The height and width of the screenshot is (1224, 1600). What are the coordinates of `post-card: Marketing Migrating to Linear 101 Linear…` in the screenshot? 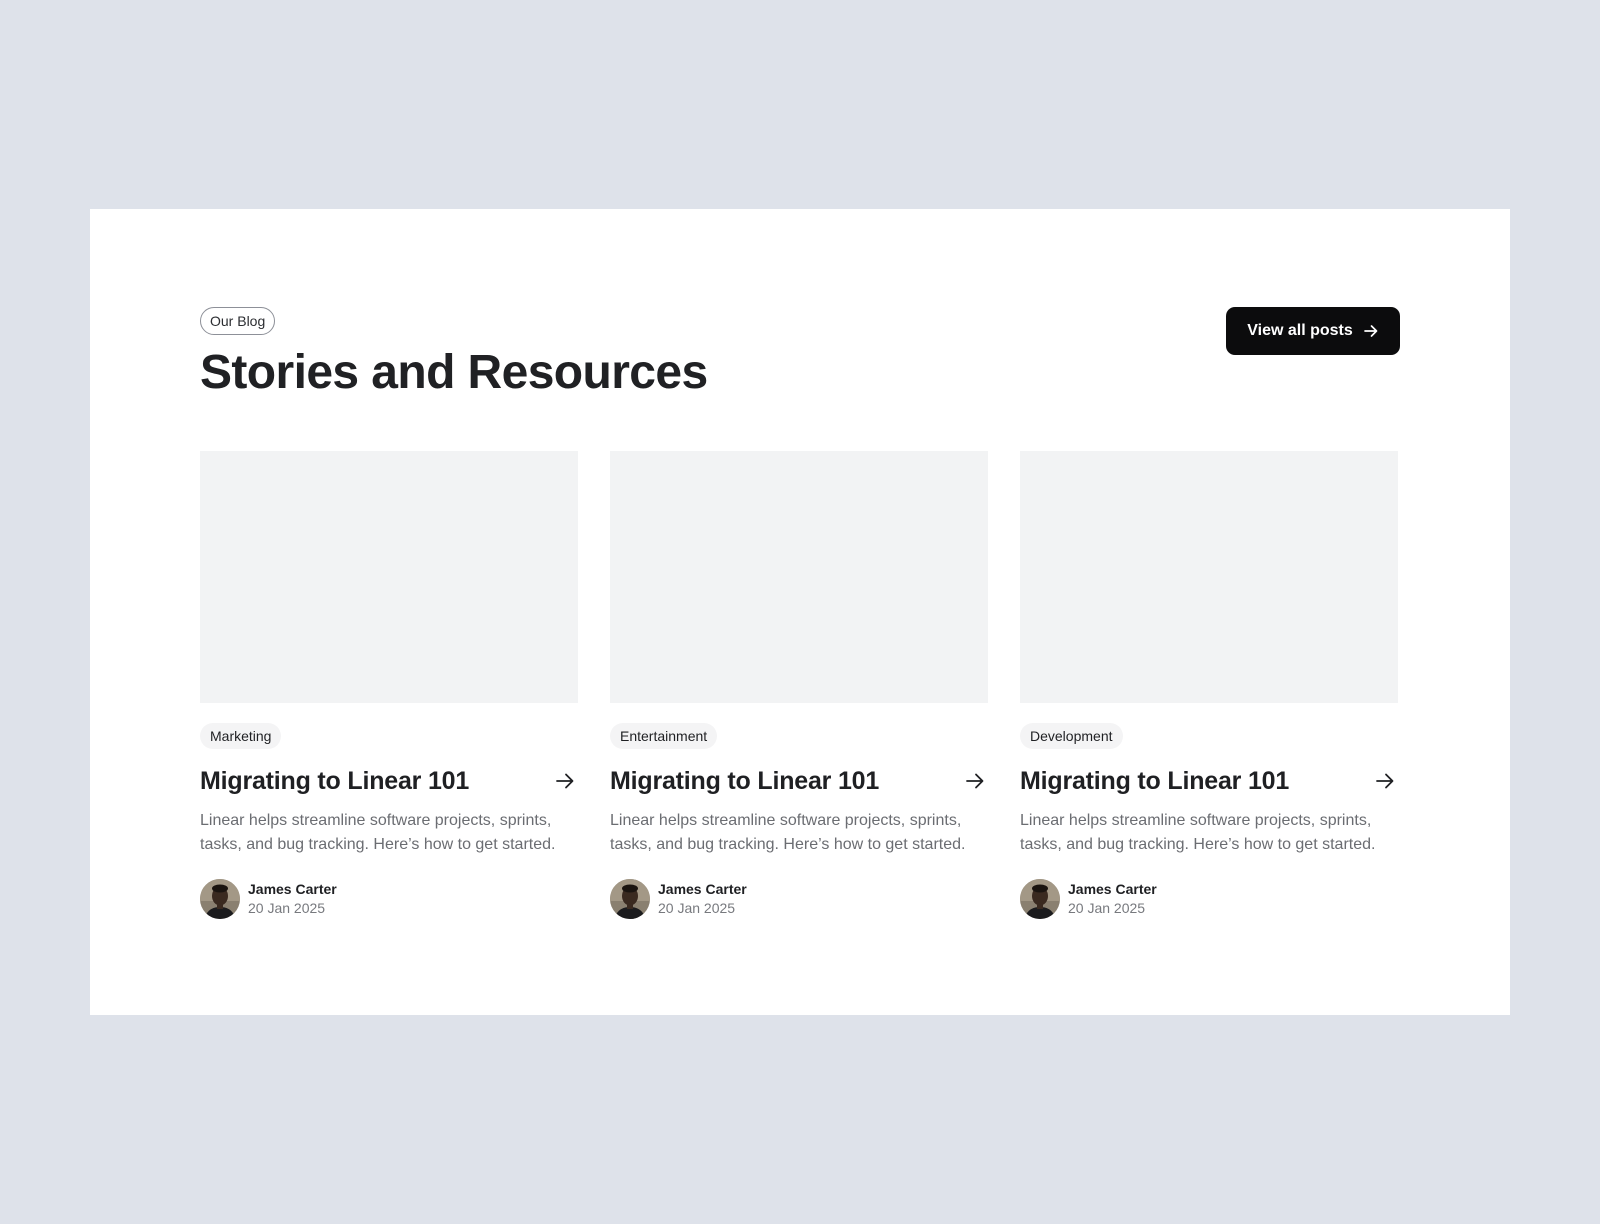 It's located at (389, 685).